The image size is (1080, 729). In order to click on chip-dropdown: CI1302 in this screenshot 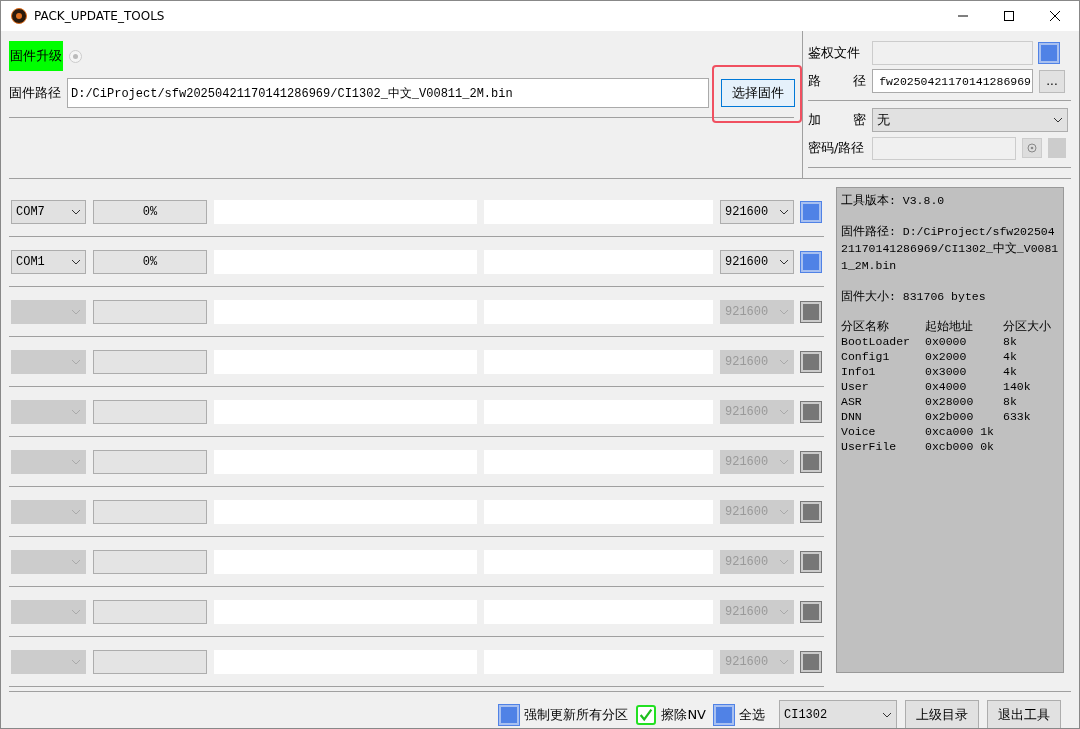, I will do `click(838, 714)`.